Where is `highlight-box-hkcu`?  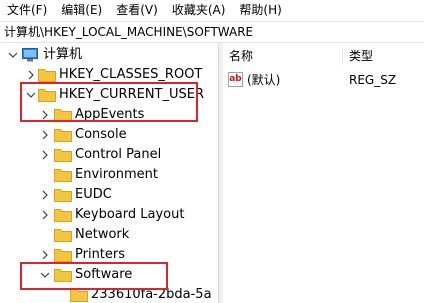
highlight-box-hkcu is located at coordinates (109, 102).